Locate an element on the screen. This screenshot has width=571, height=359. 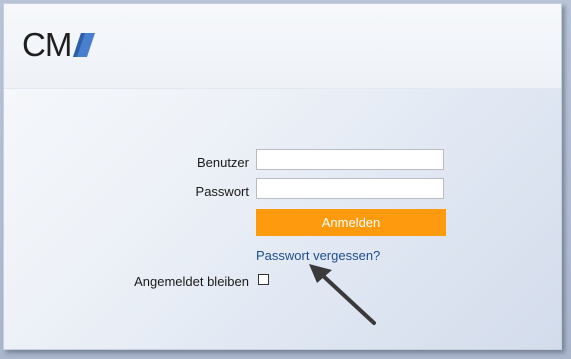
username-input is located at coordinates (350, 159).